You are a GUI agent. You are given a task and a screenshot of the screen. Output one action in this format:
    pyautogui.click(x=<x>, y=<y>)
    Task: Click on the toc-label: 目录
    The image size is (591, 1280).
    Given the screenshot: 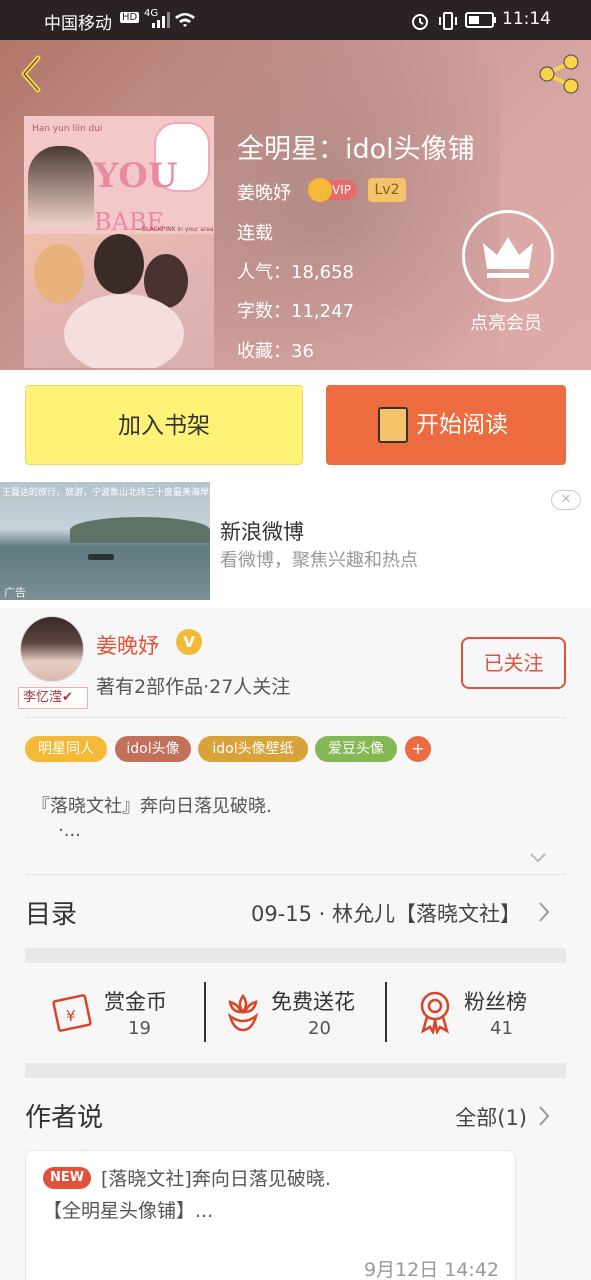 What is the action you would take?
    pyautogui.click(x=51, y=912)
    